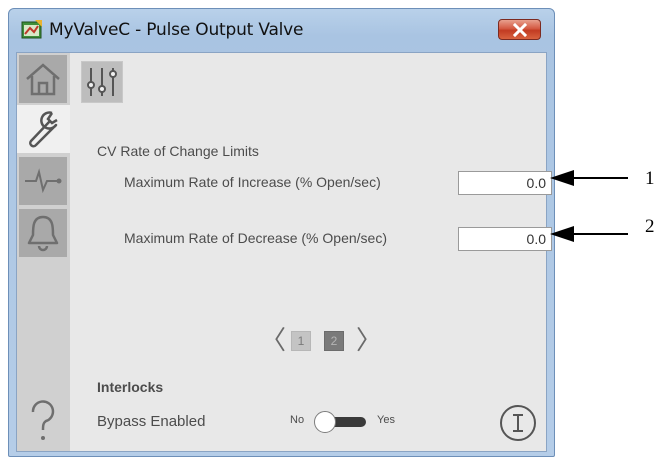  I want to click on toggle-yes-label: Yes, so click(386, 420).